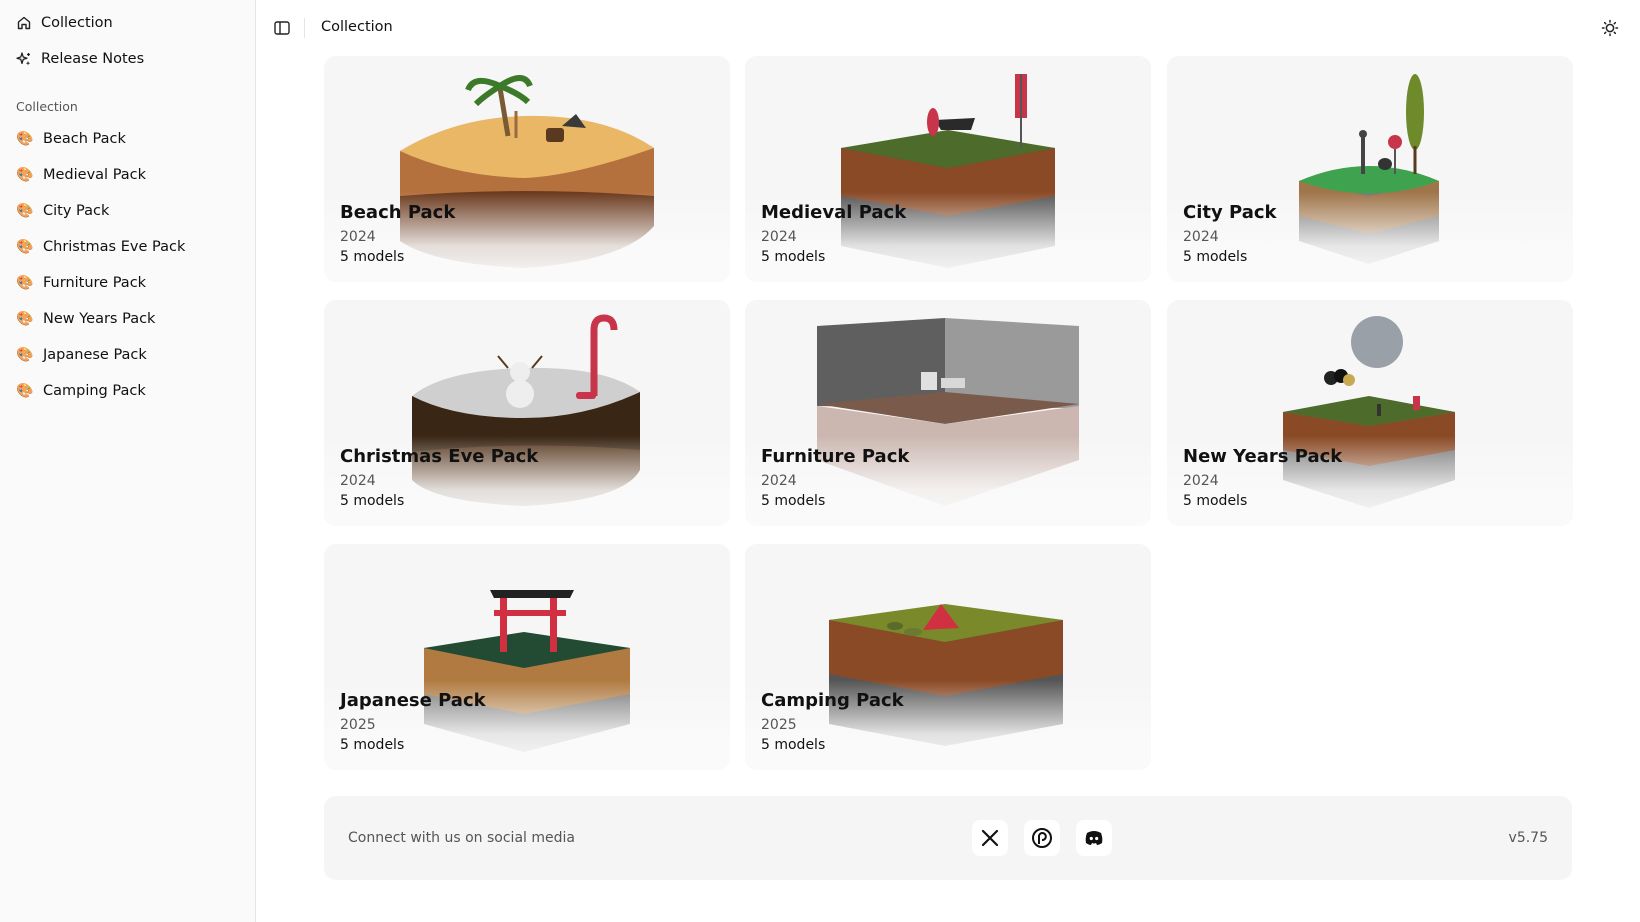  Describe the element at coordinates (95, 175) in the screenshot. I see `sidebar-item-label: Medieval Pack` at that location.